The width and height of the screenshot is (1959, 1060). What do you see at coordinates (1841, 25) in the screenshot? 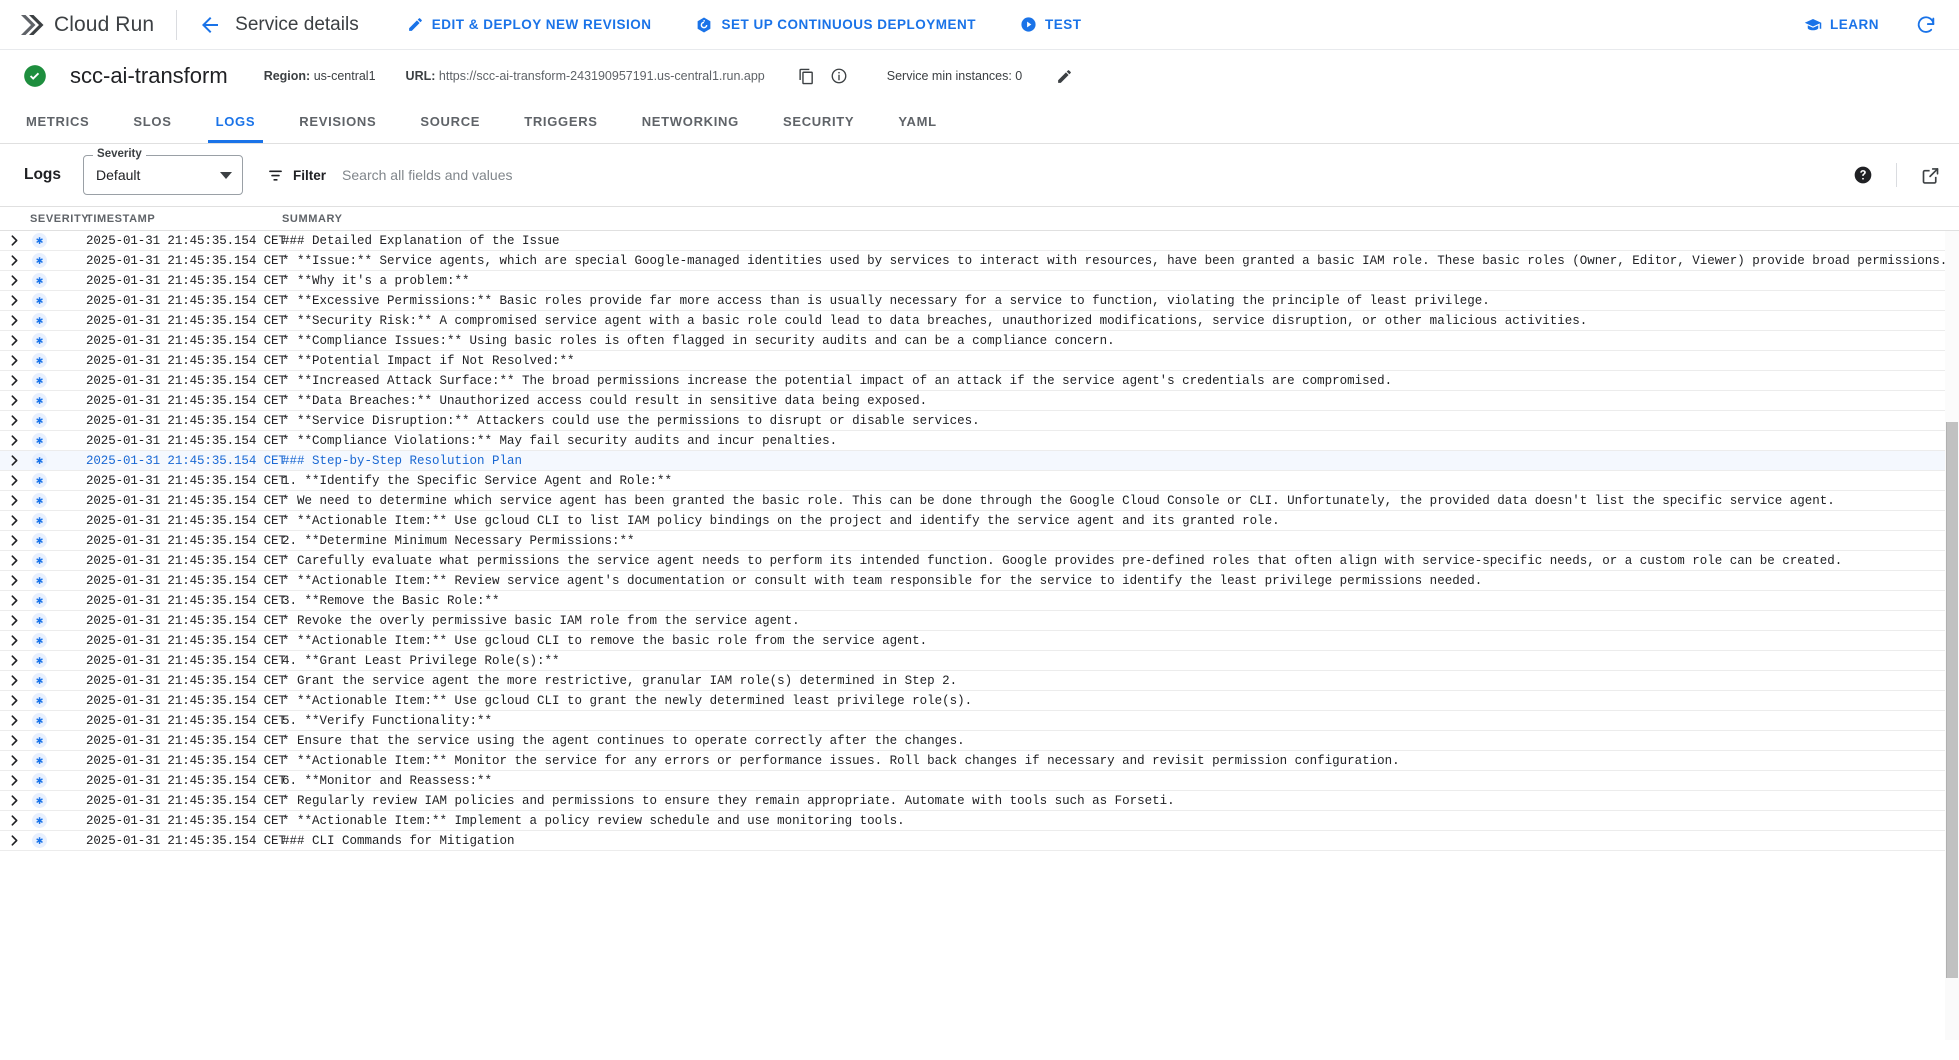
I see `learn-button: LEARN` at bounding box center [1841, 25].